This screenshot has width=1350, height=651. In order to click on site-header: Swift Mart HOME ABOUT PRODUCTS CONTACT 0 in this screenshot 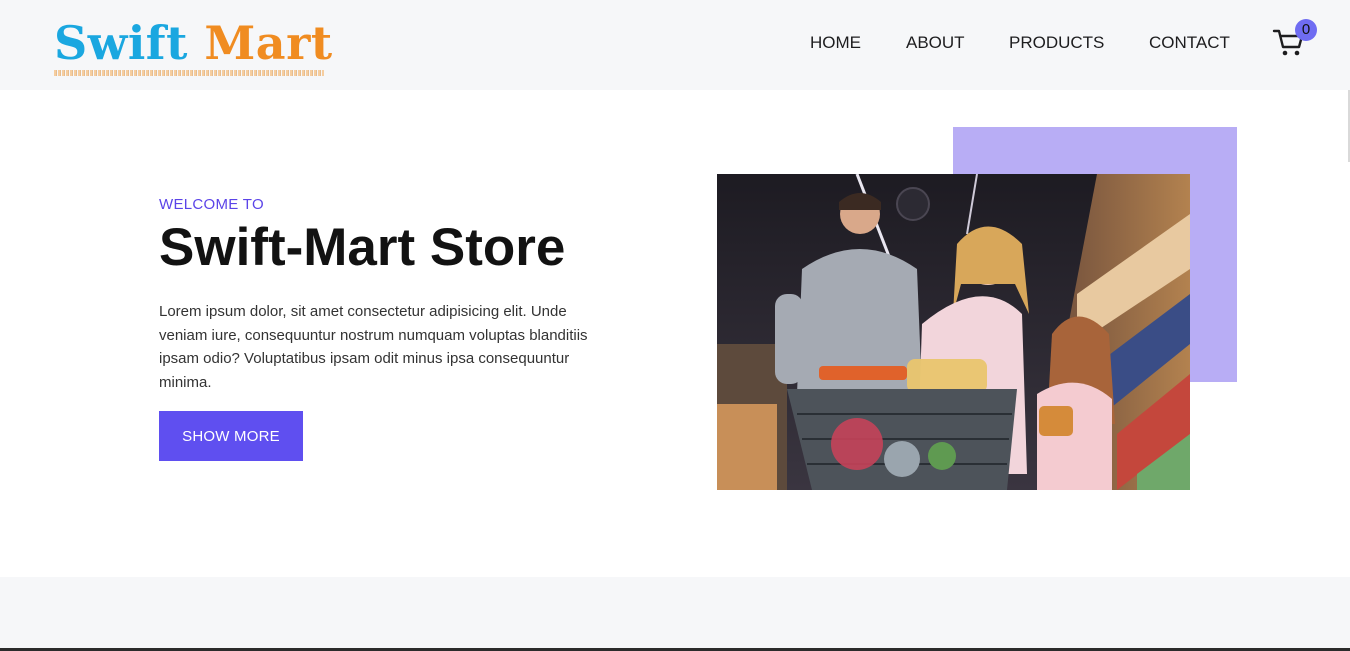, I will do `click(675, 45)`.